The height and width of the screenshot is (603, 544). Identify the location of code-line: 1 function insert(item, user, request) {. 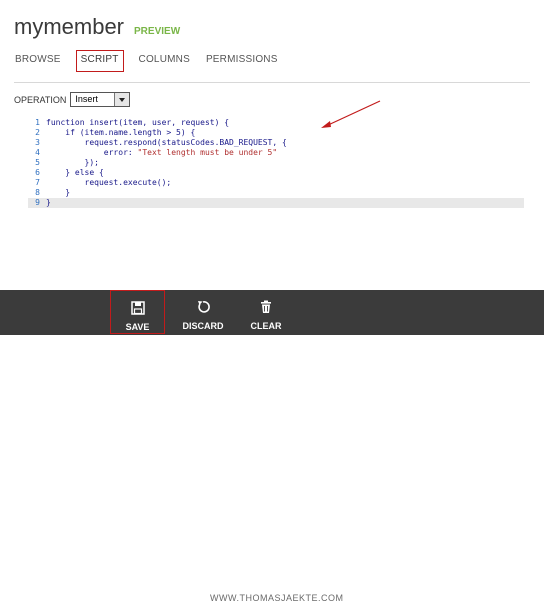
(276, 123).